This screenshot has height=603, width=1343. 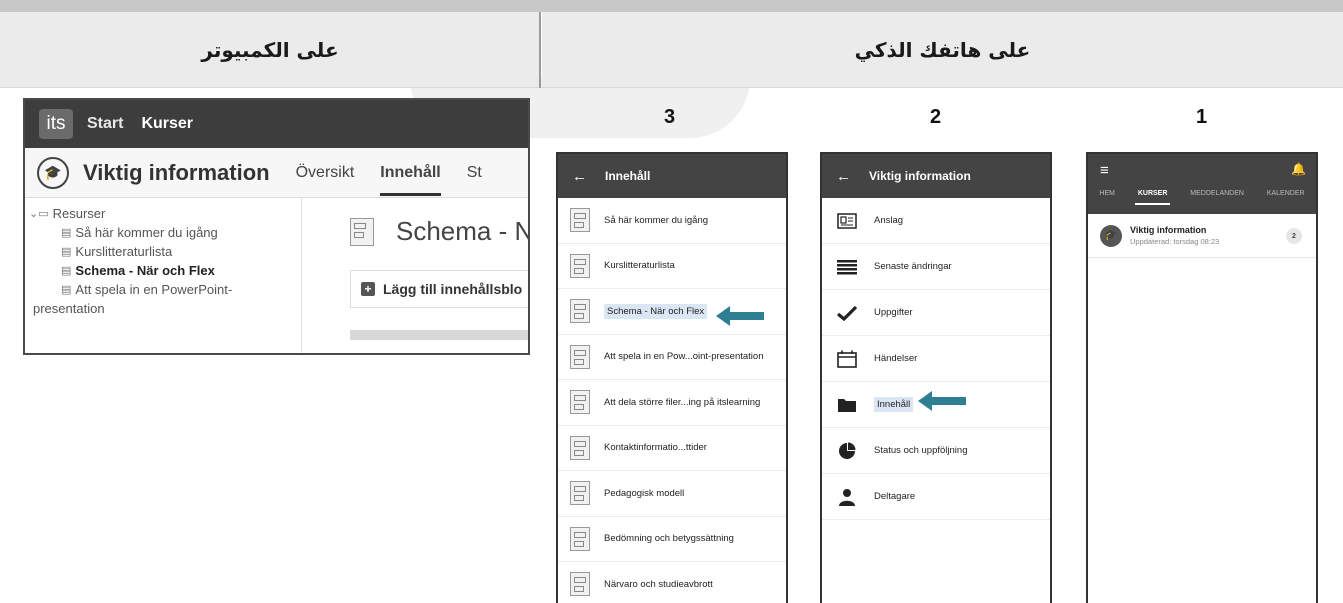 I want to click on top-rule, so click(x=671, y=6).